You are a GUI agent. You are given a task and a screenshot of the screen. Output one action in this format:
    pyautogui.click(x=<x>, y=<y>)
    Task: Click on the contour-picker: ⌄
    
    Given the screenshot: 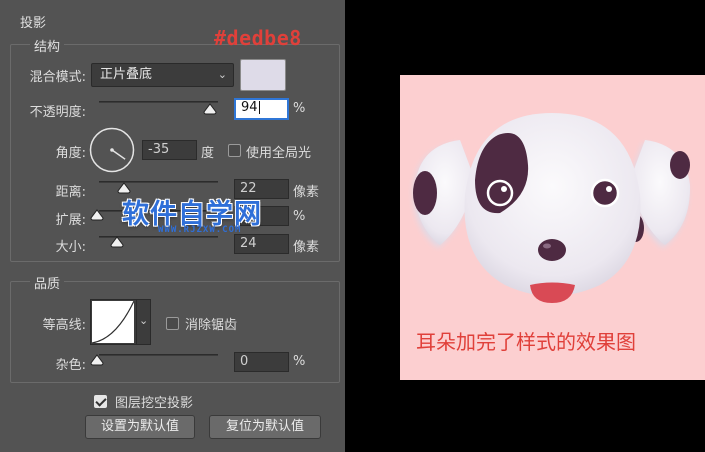 What is the action you would take?
    pyautogui.click(x=120, y=322)
    